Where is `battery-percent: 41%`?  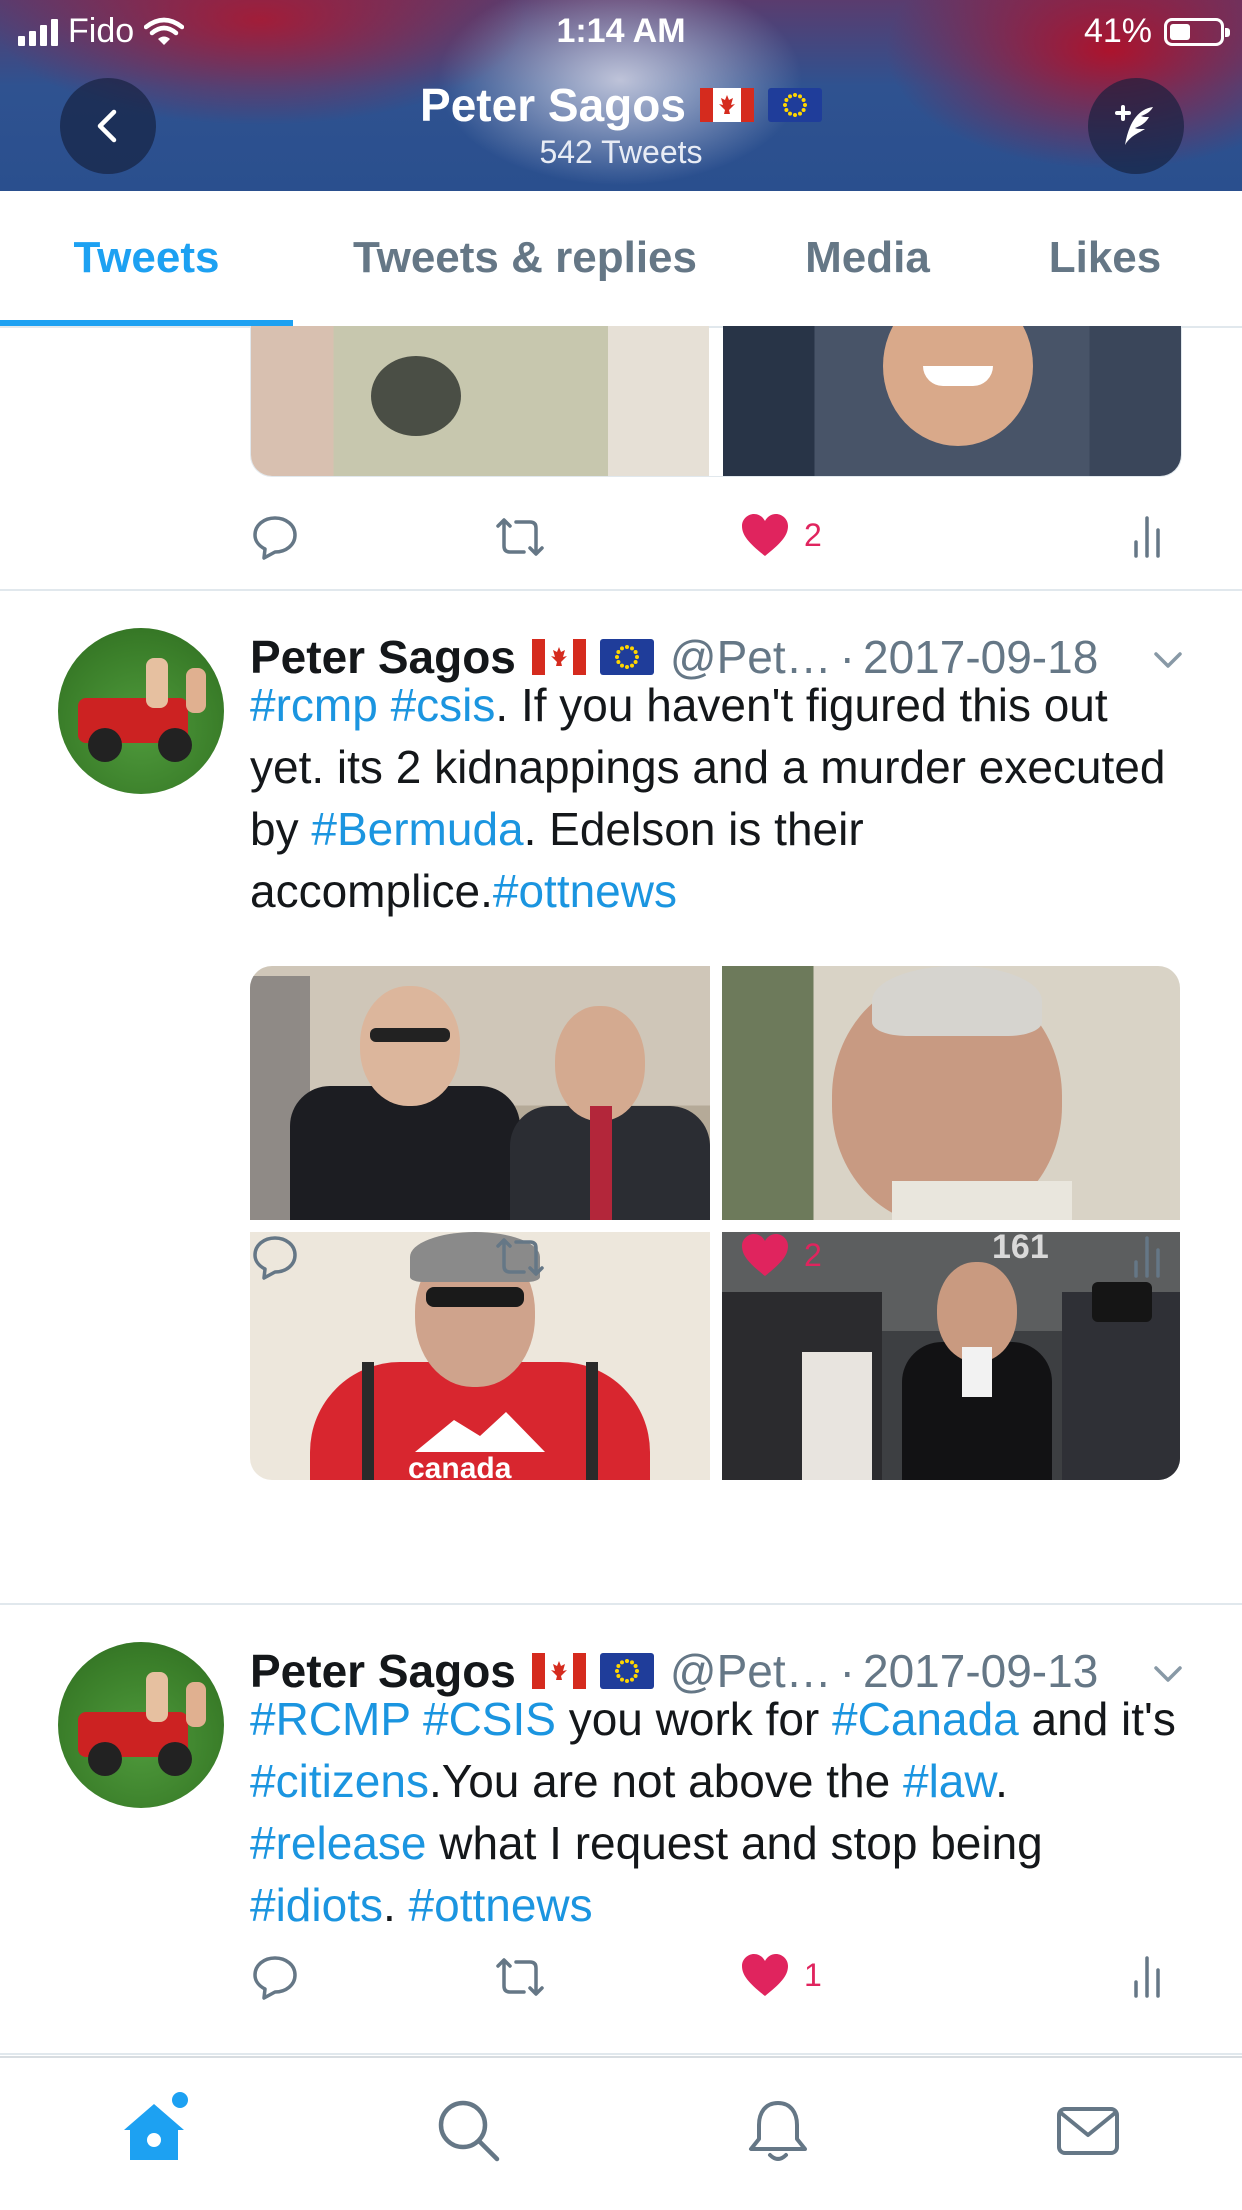
battery-percent: 41% is located at coordinates (1117, 31).